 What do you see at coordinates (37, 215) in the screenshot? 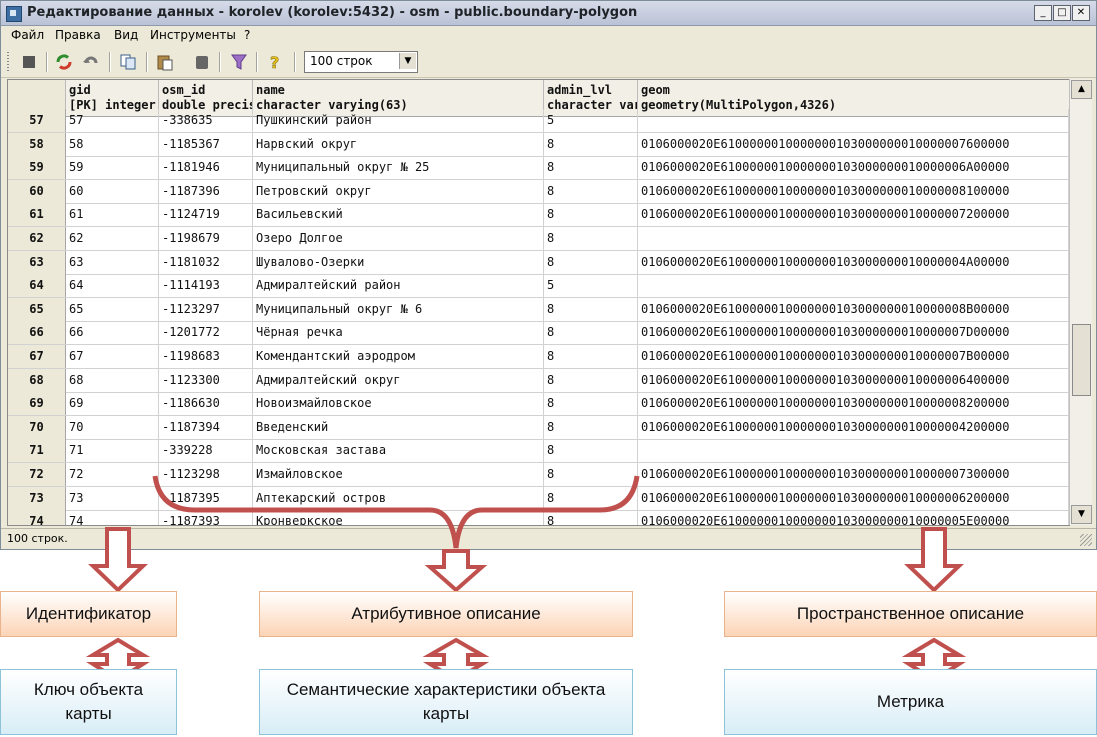
I see `row-number: 61` at bounding box center [37, 215].